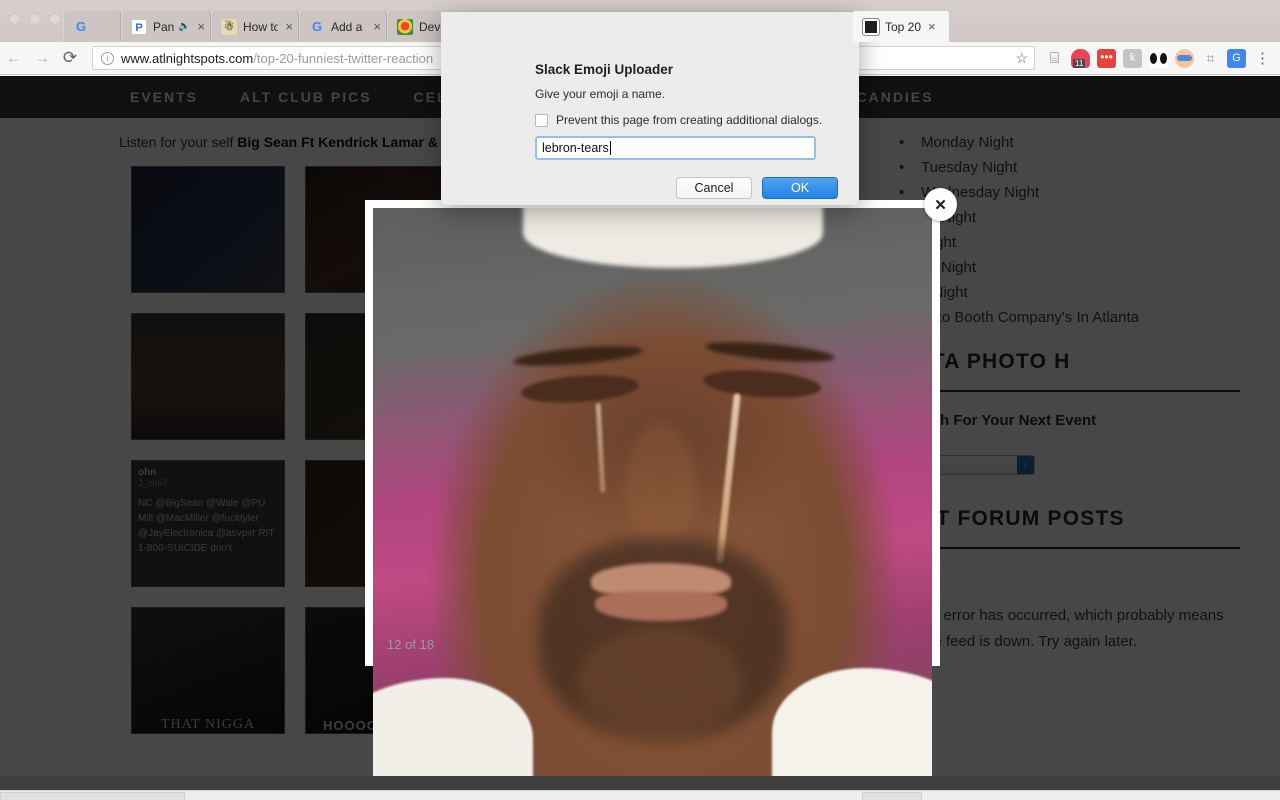 This screenshot has height=800, width=1280. What do you see at coordinates (14, 58) in the screenshot?
I see `back-button: ←` at bounding box center [14, 58].